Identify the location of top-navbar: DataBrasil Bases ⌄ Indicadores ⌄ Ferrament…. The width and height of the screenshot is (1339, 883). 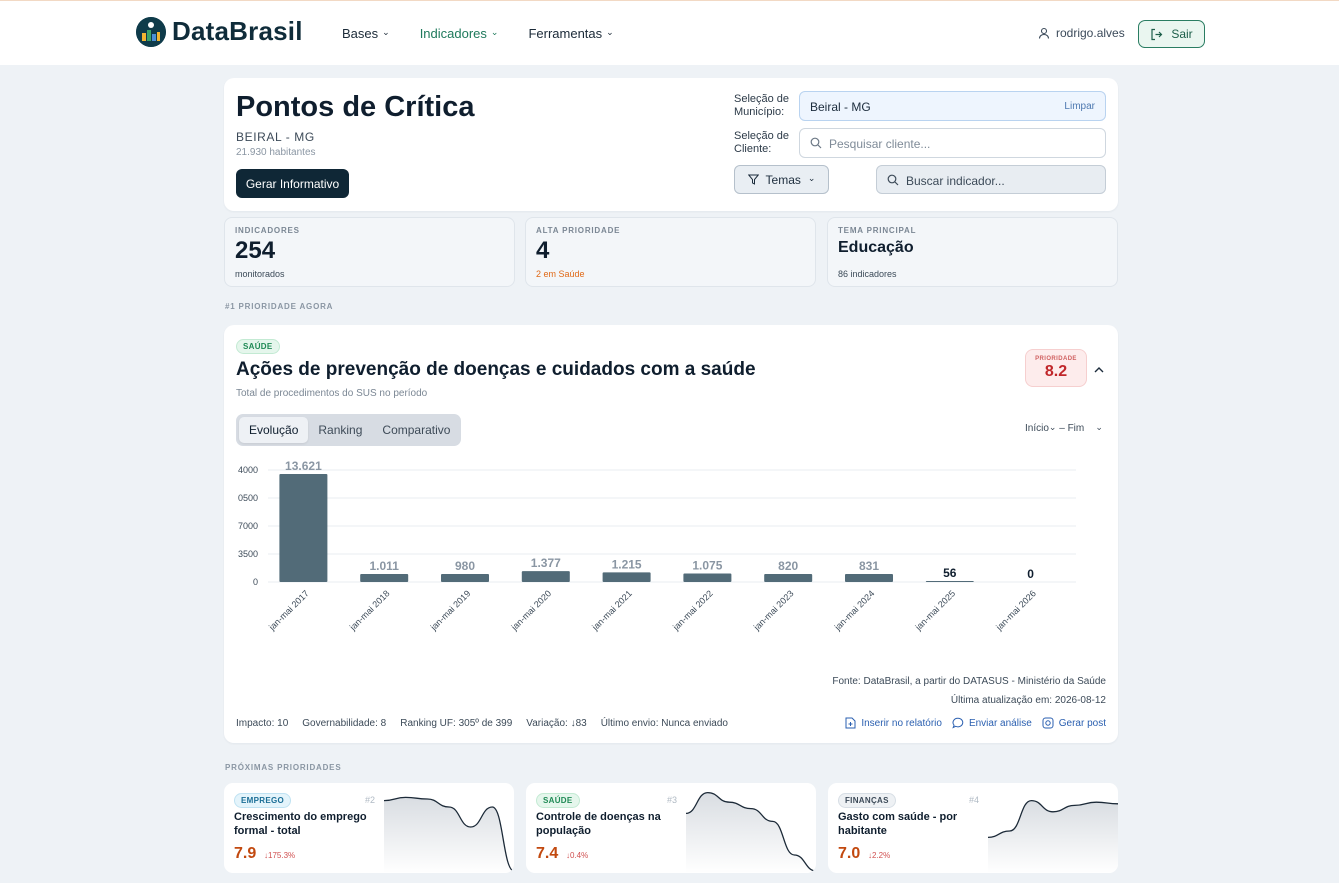
(669, 32).